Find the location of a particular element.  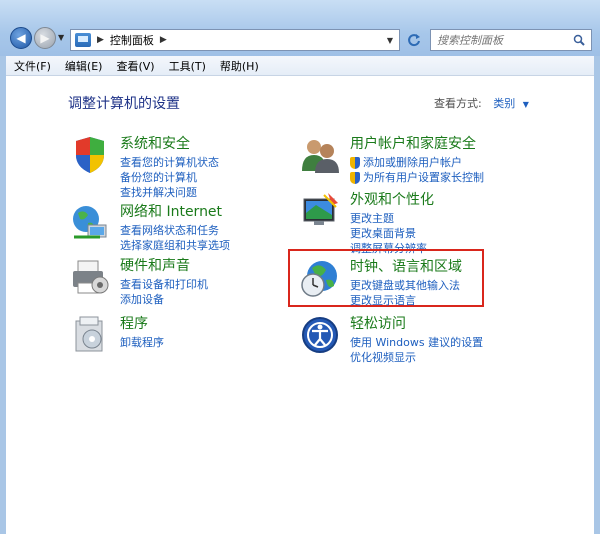

breadcrumb-control-panel: 控制面板 is located at coordinates (132, 40).